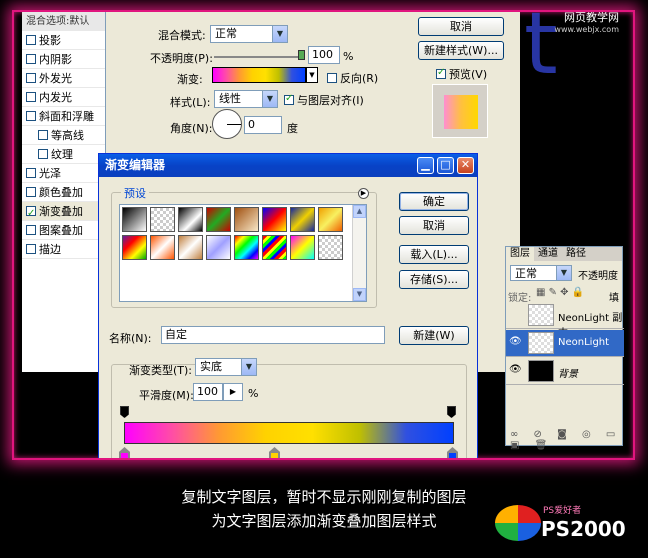  I want to click on style-item-label: 纹理, so click(62, 154).